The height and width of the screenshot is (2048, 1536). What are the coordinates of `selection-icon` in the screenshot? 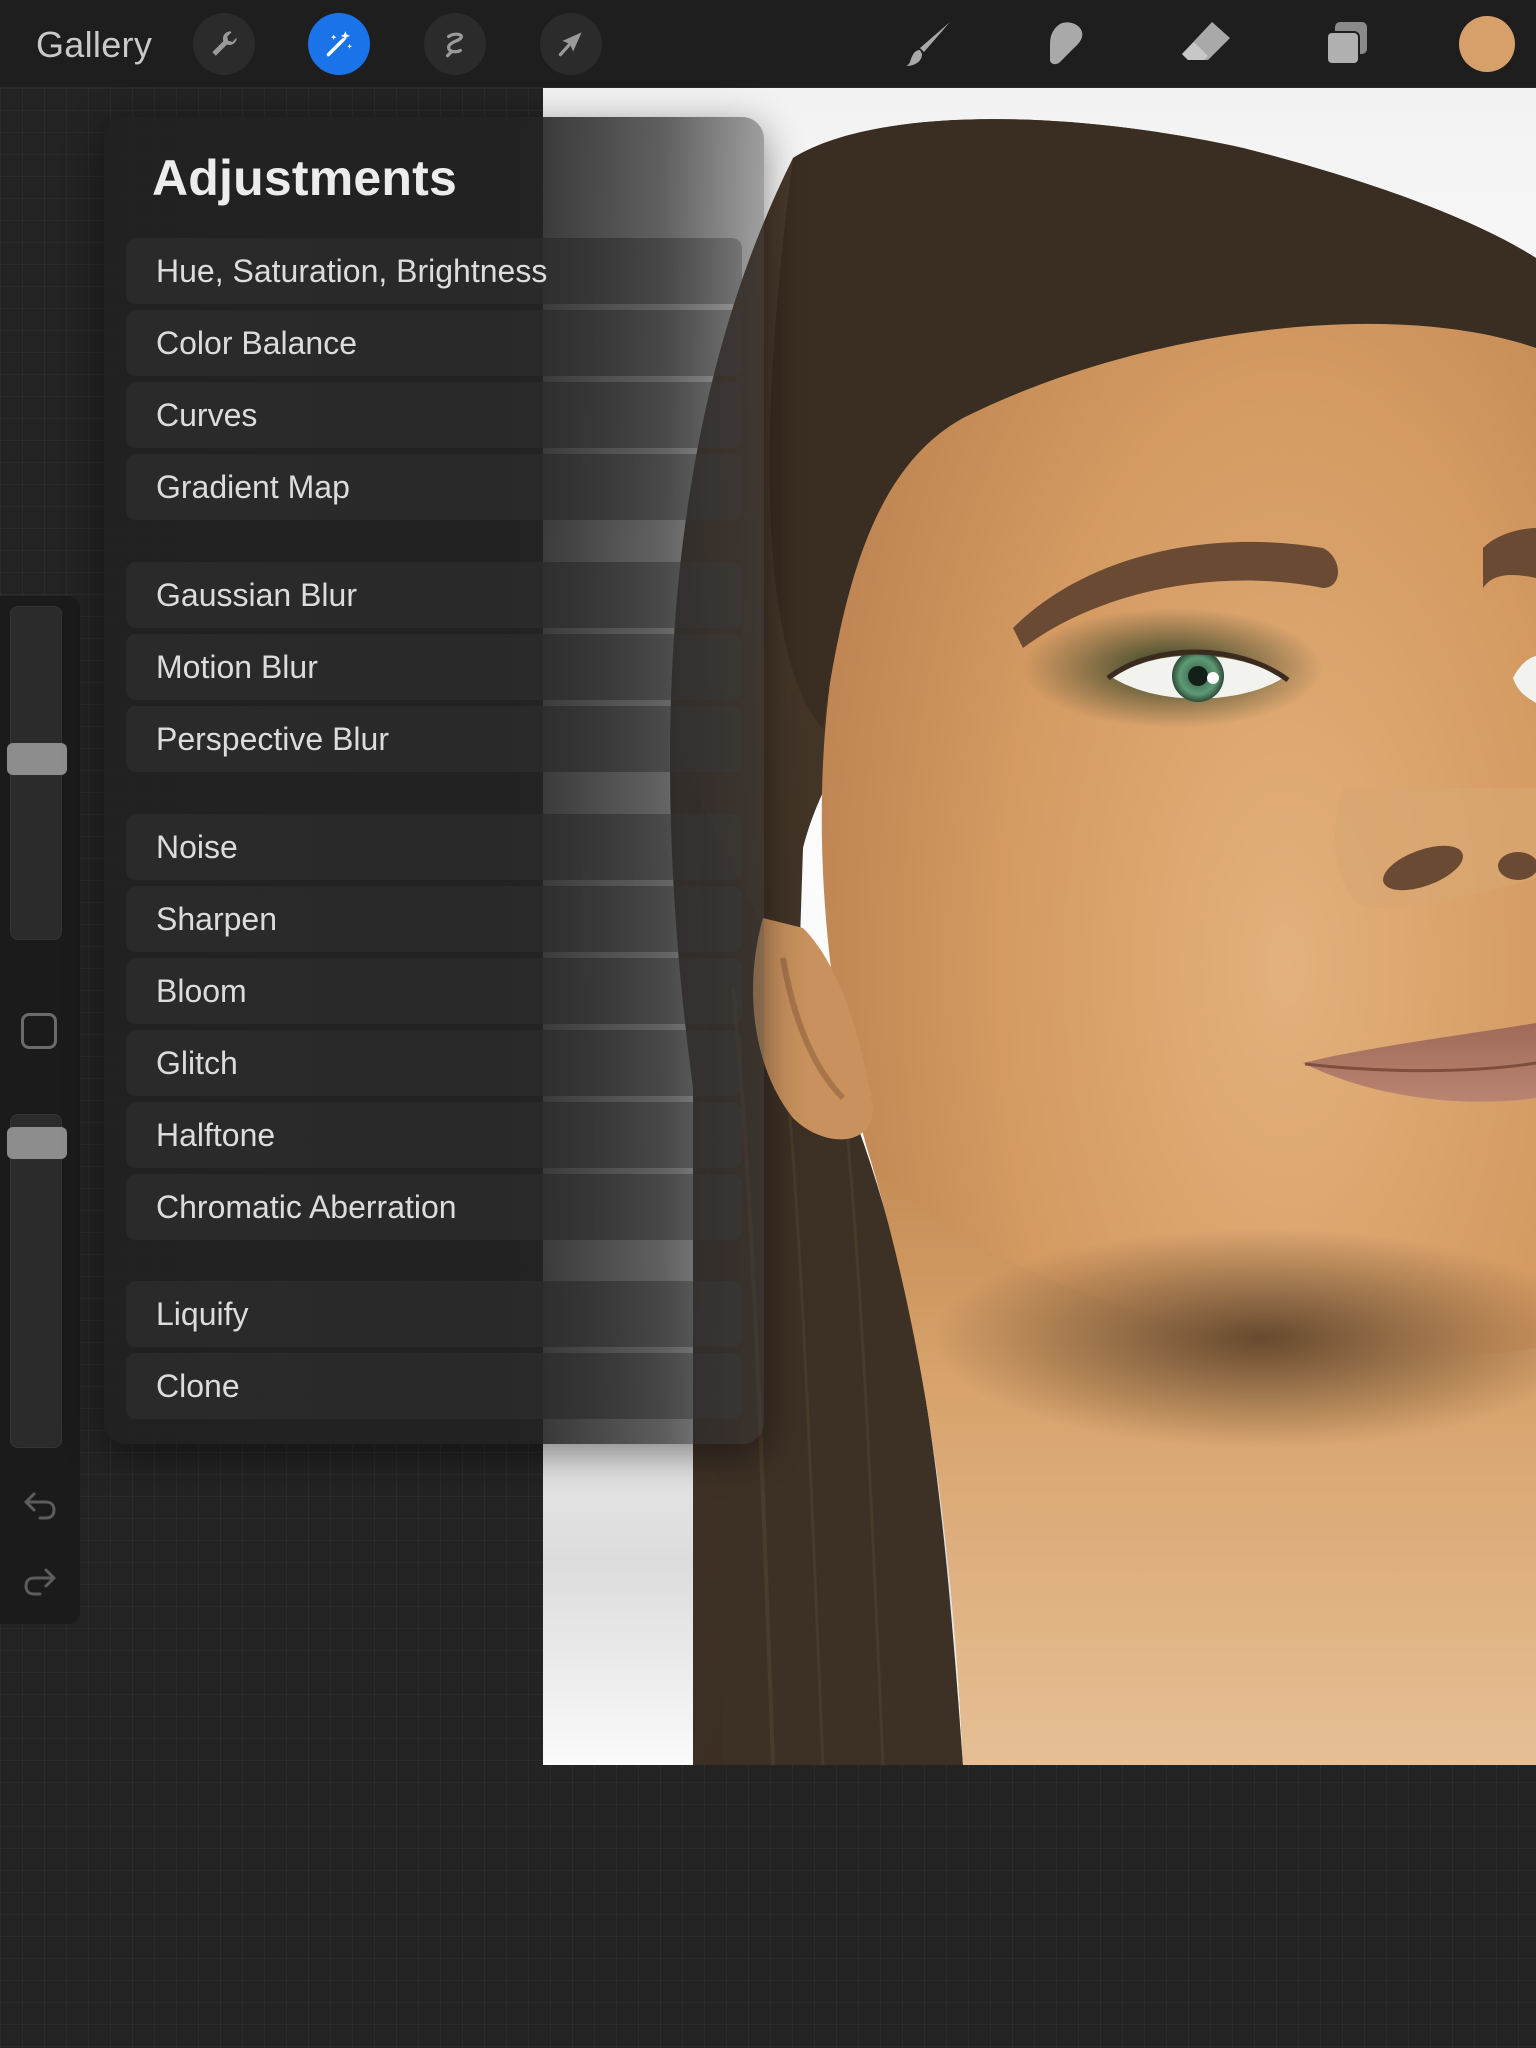 It's located at (455, 44).